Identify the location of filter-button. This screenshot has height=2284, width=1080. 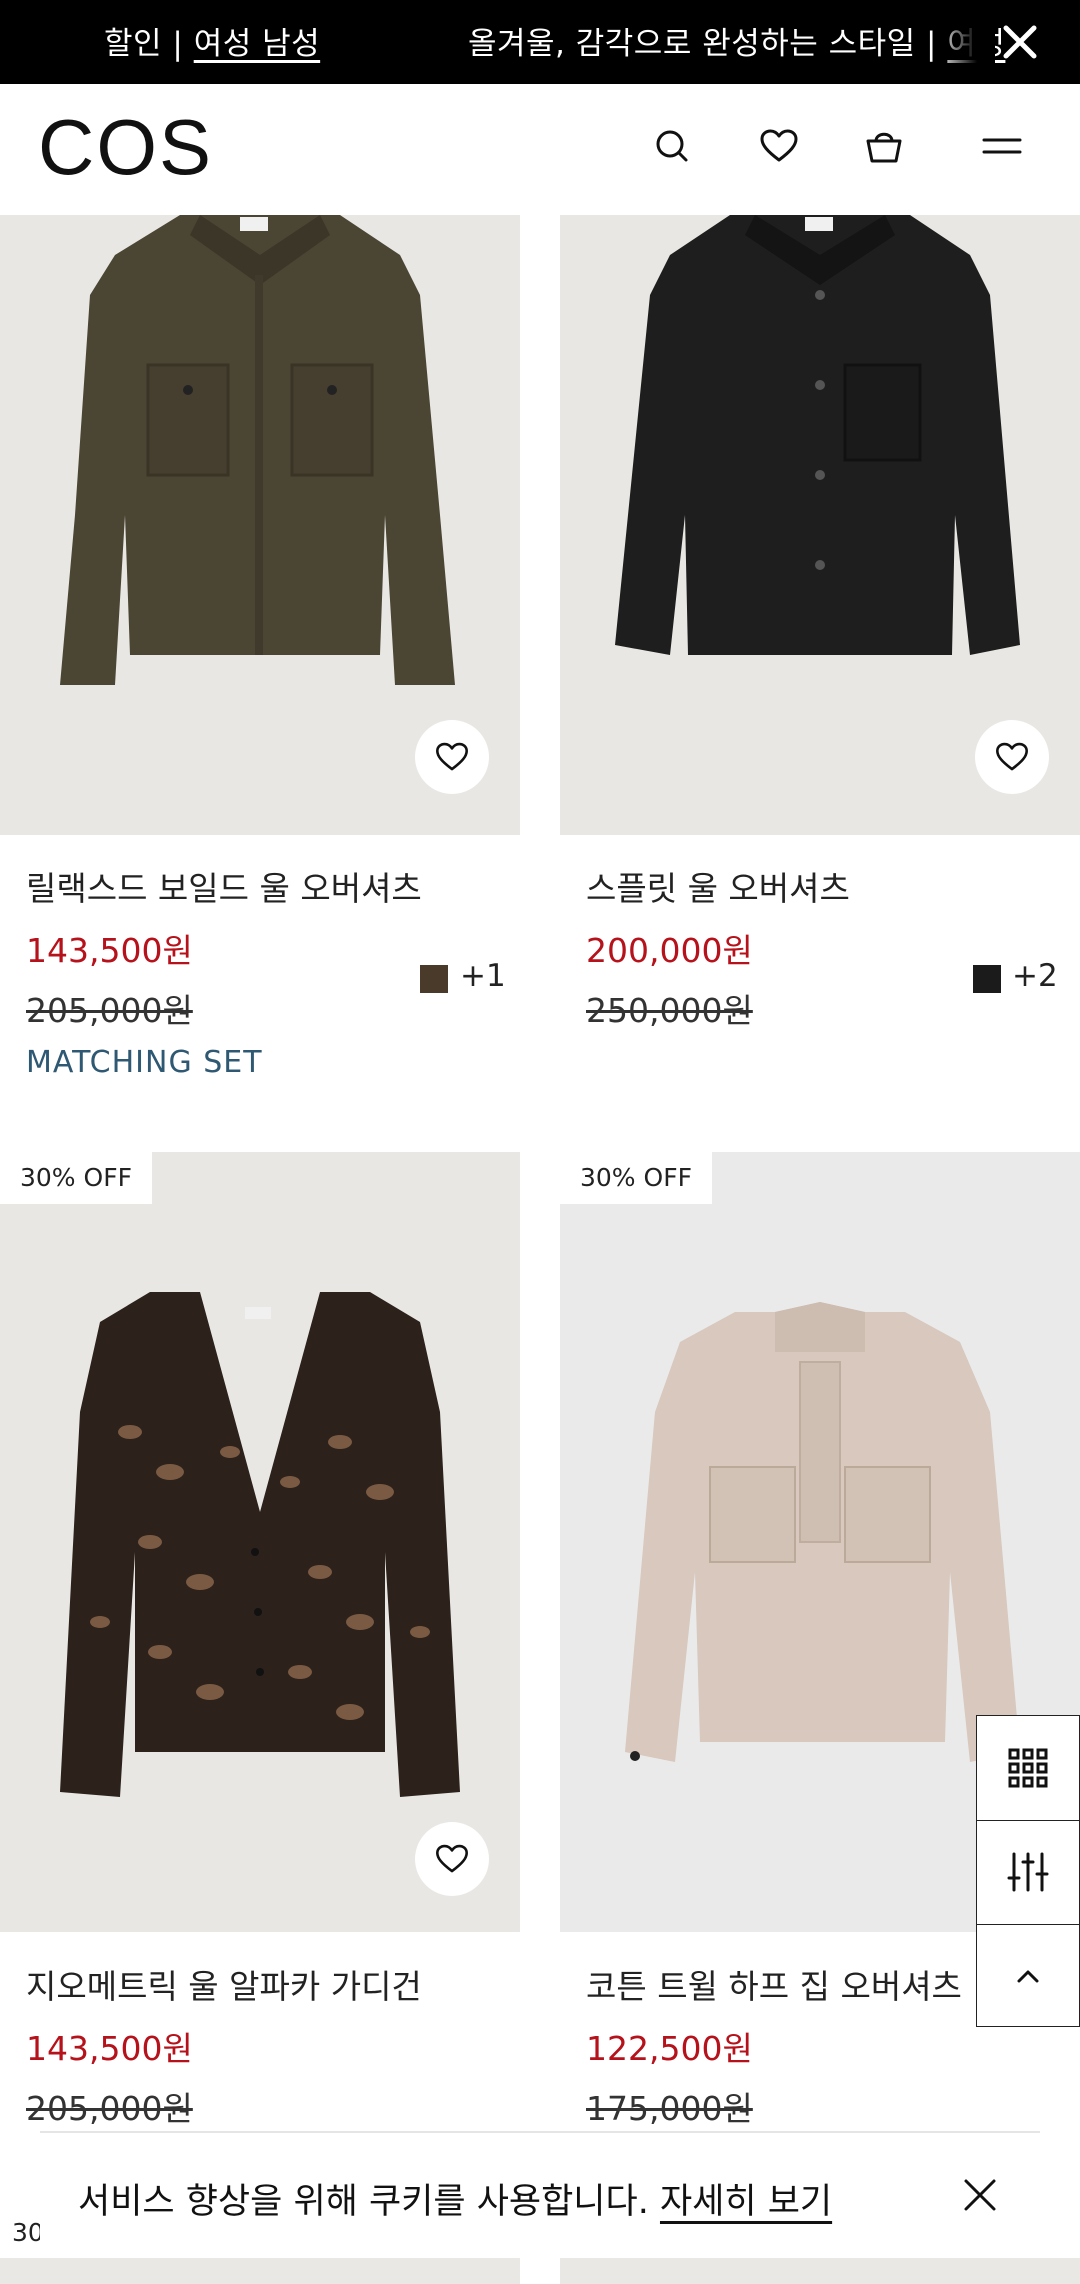
(1028, 1872).